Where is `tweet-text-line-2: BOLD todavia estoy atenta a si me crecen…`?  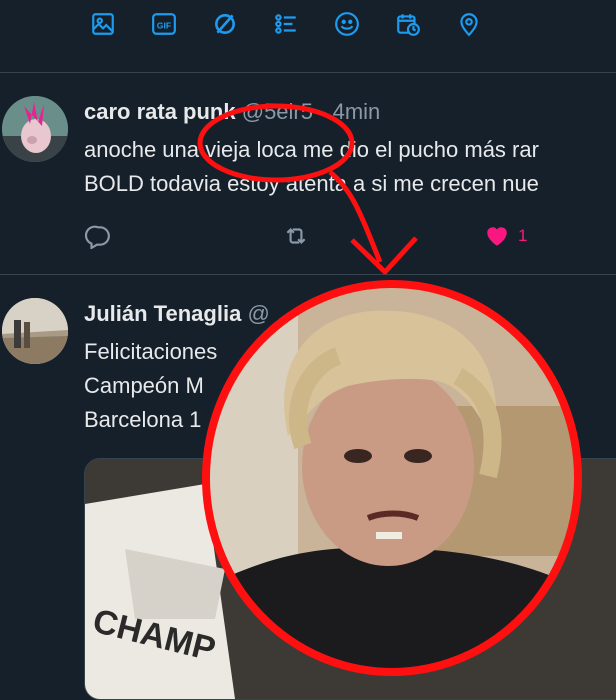 tweet-text-line-2: BOLD todavia estoy atenta a si me crecen… is located at coordinates (311, 183).